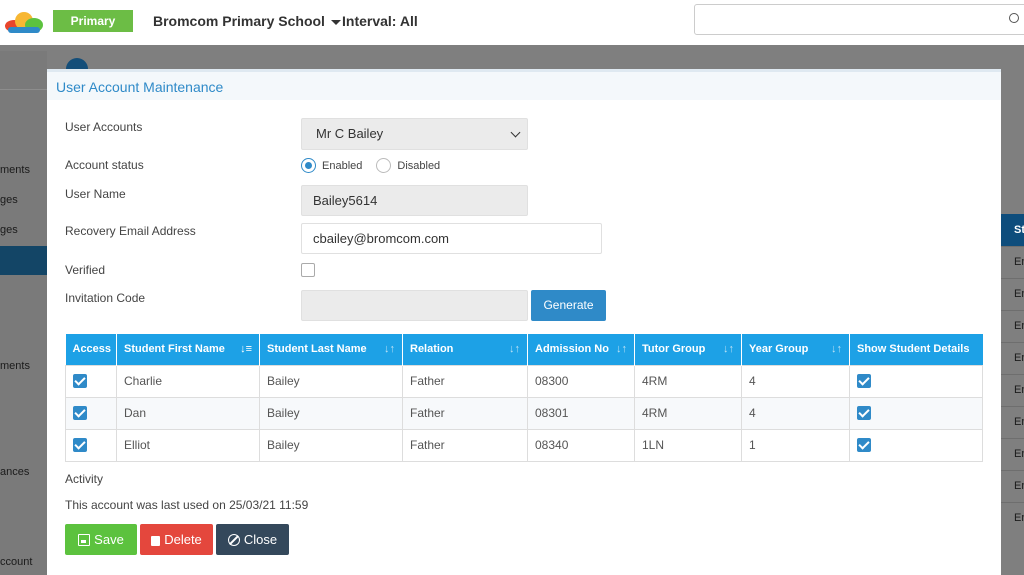  I want to click on delete-button: Delete, so click(176, 539).